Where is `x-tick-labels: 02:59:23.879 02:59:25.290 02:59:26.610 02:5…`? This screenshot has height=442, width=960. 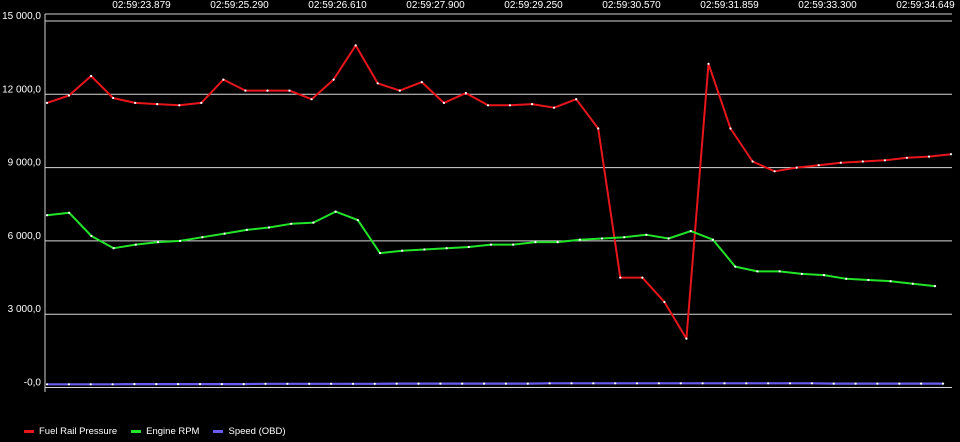
x-tick-labels: 02:59:23.879 02:59:25.290 02:59:26.610 02:5… is located at coordinates (533, 5).